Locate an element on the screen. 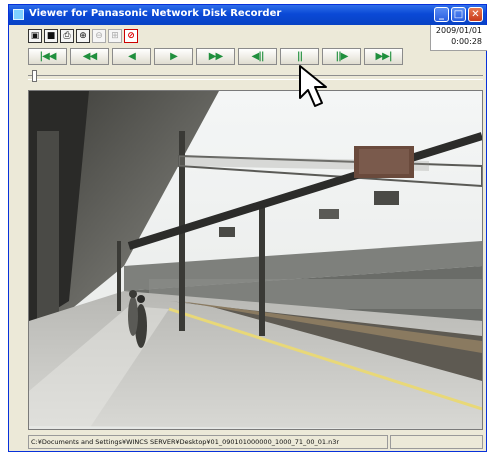 The height and width of the screenshot is (458, 491). zoom-in-button: ⊕ is located at coordinates (83, 36).